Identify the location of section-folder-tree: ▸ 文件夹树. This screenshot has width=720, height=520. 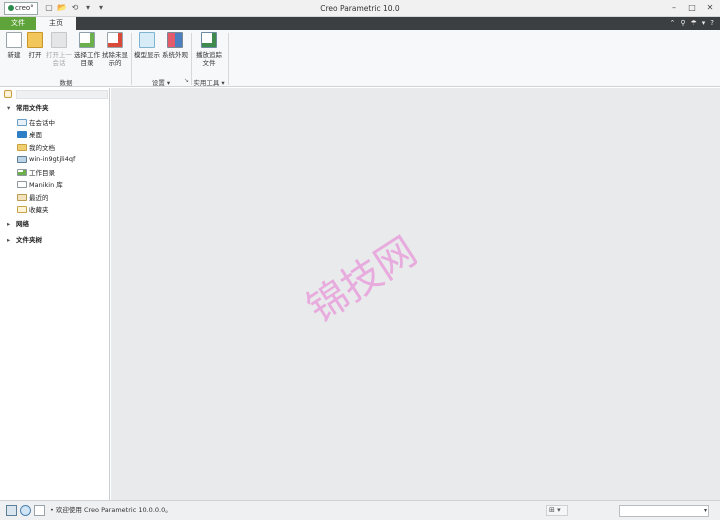
(24, 240).